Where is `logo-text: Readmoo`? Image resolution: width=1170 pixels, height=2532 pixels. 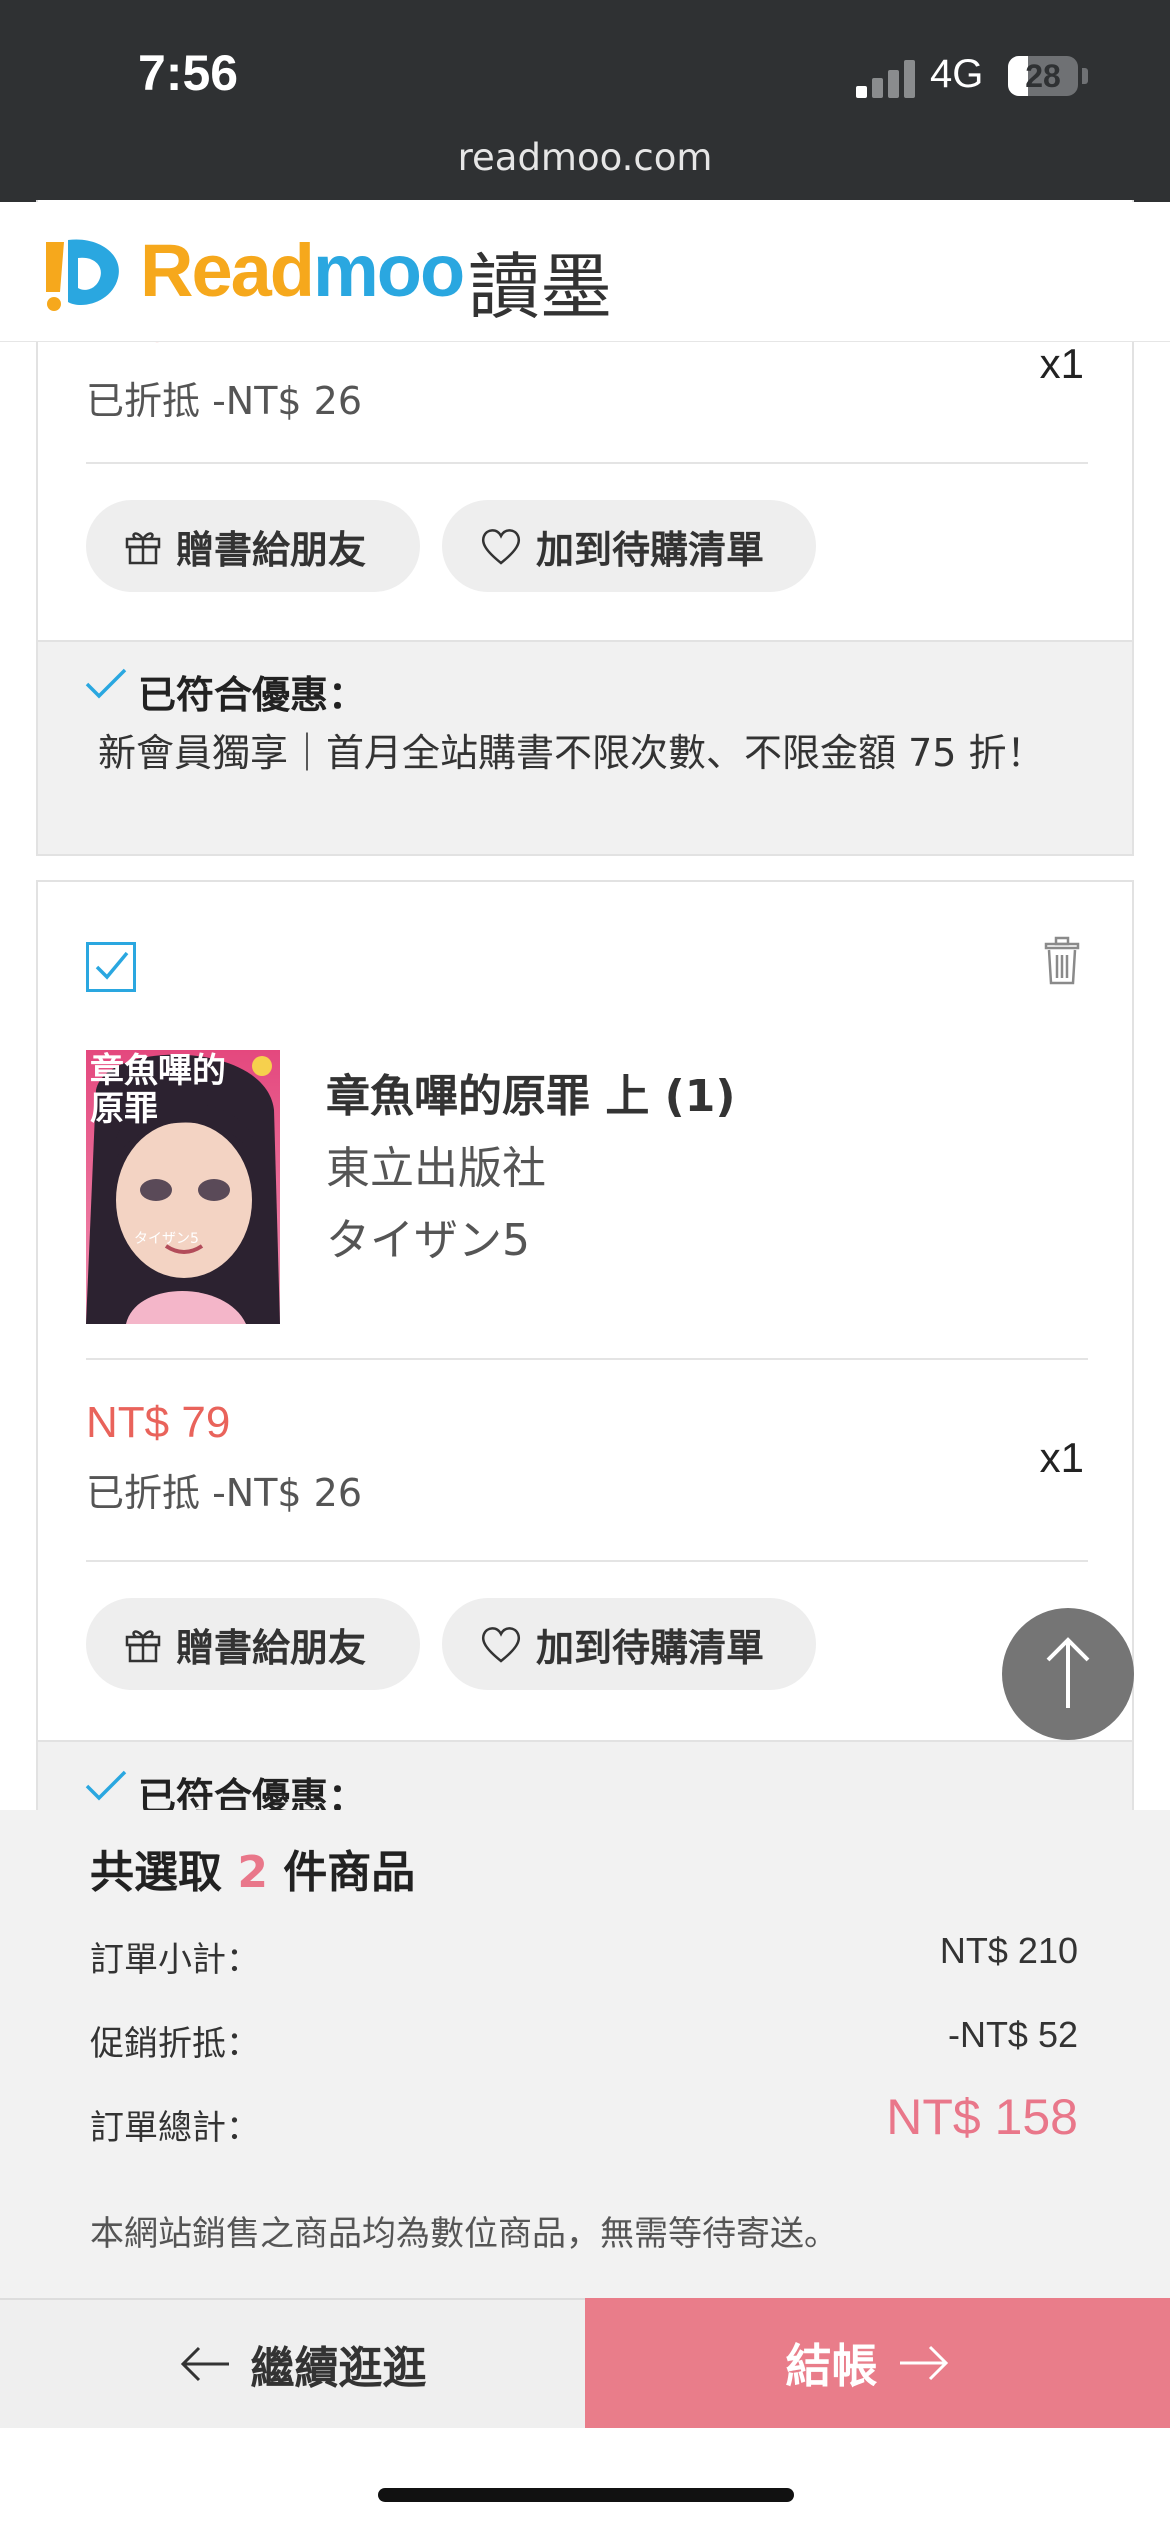
logo-text: Readmoo is located at coordinates (302, 270).